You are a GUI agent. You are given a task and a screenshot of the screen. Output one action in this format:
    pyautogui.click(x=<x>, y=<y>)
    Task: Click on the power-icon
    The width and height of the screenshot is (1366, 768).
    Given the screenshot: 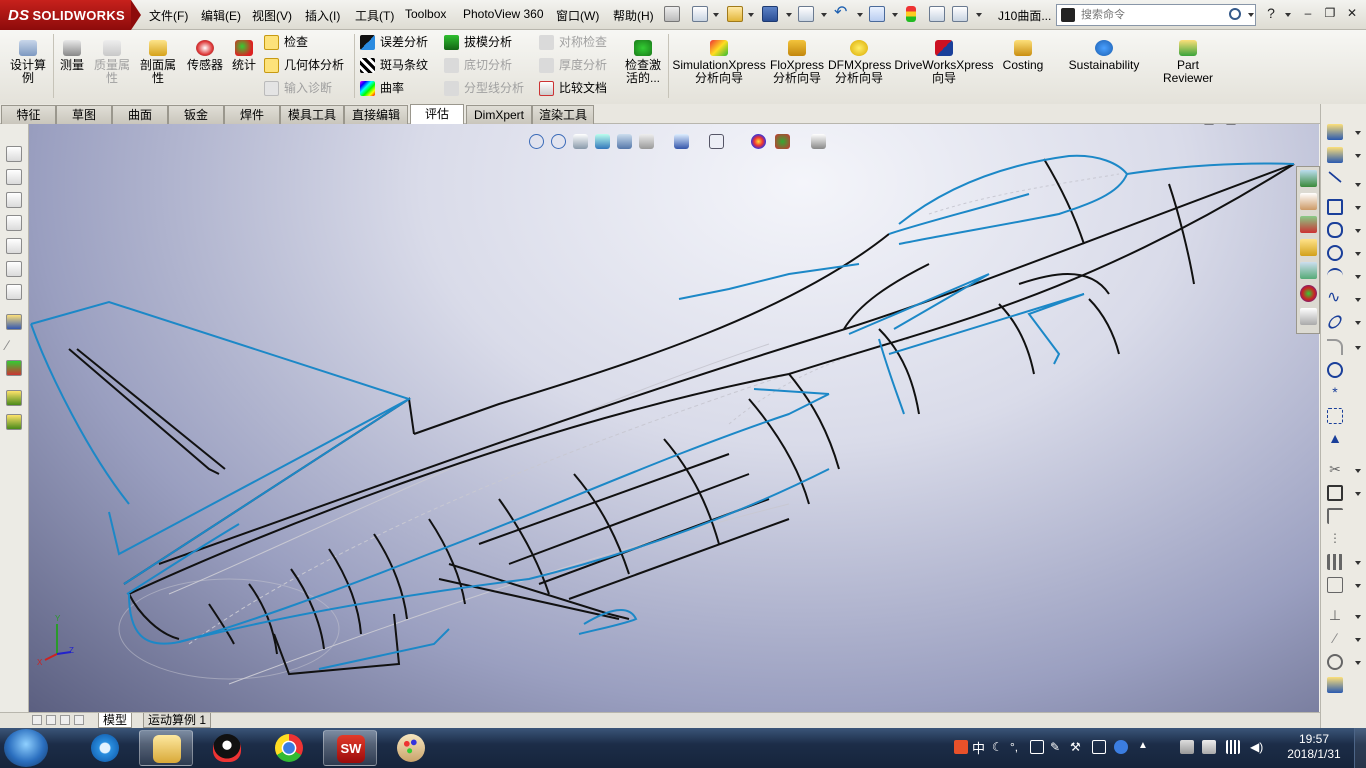 What is the action you would take?
    pyautogui.click(x=1209, y=747)
    